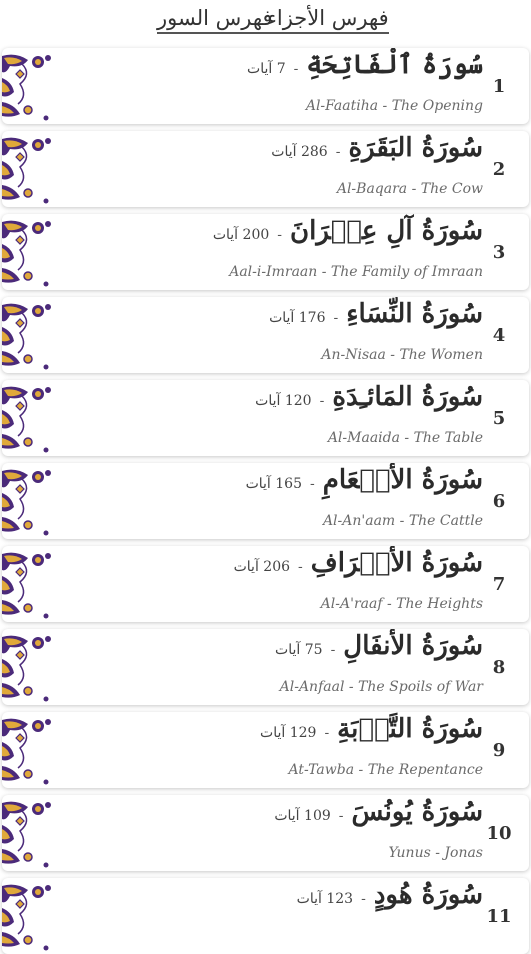 The height and width of the screenshot is (954, 531). Describe the element at coordinates (499, 750) in the screenshot. I see `surah-number: 9` at that location.